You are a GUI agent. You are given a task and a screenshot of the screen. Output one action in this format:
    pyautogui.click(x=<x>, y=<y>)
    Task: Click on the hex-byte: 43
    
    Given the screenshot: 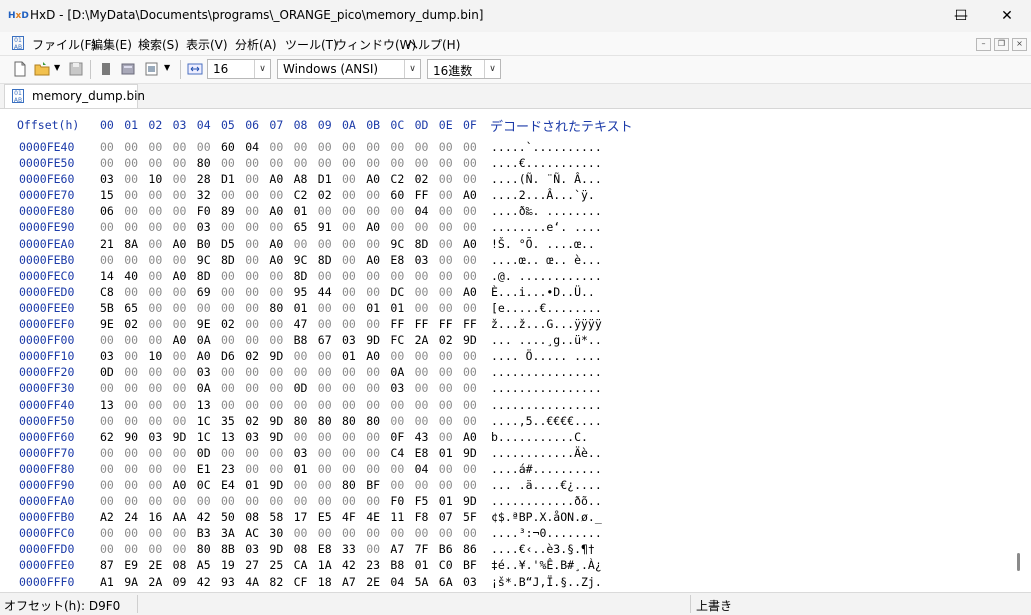 What is the action you would take?
    pyautogui.click(x=422, y=437)
    